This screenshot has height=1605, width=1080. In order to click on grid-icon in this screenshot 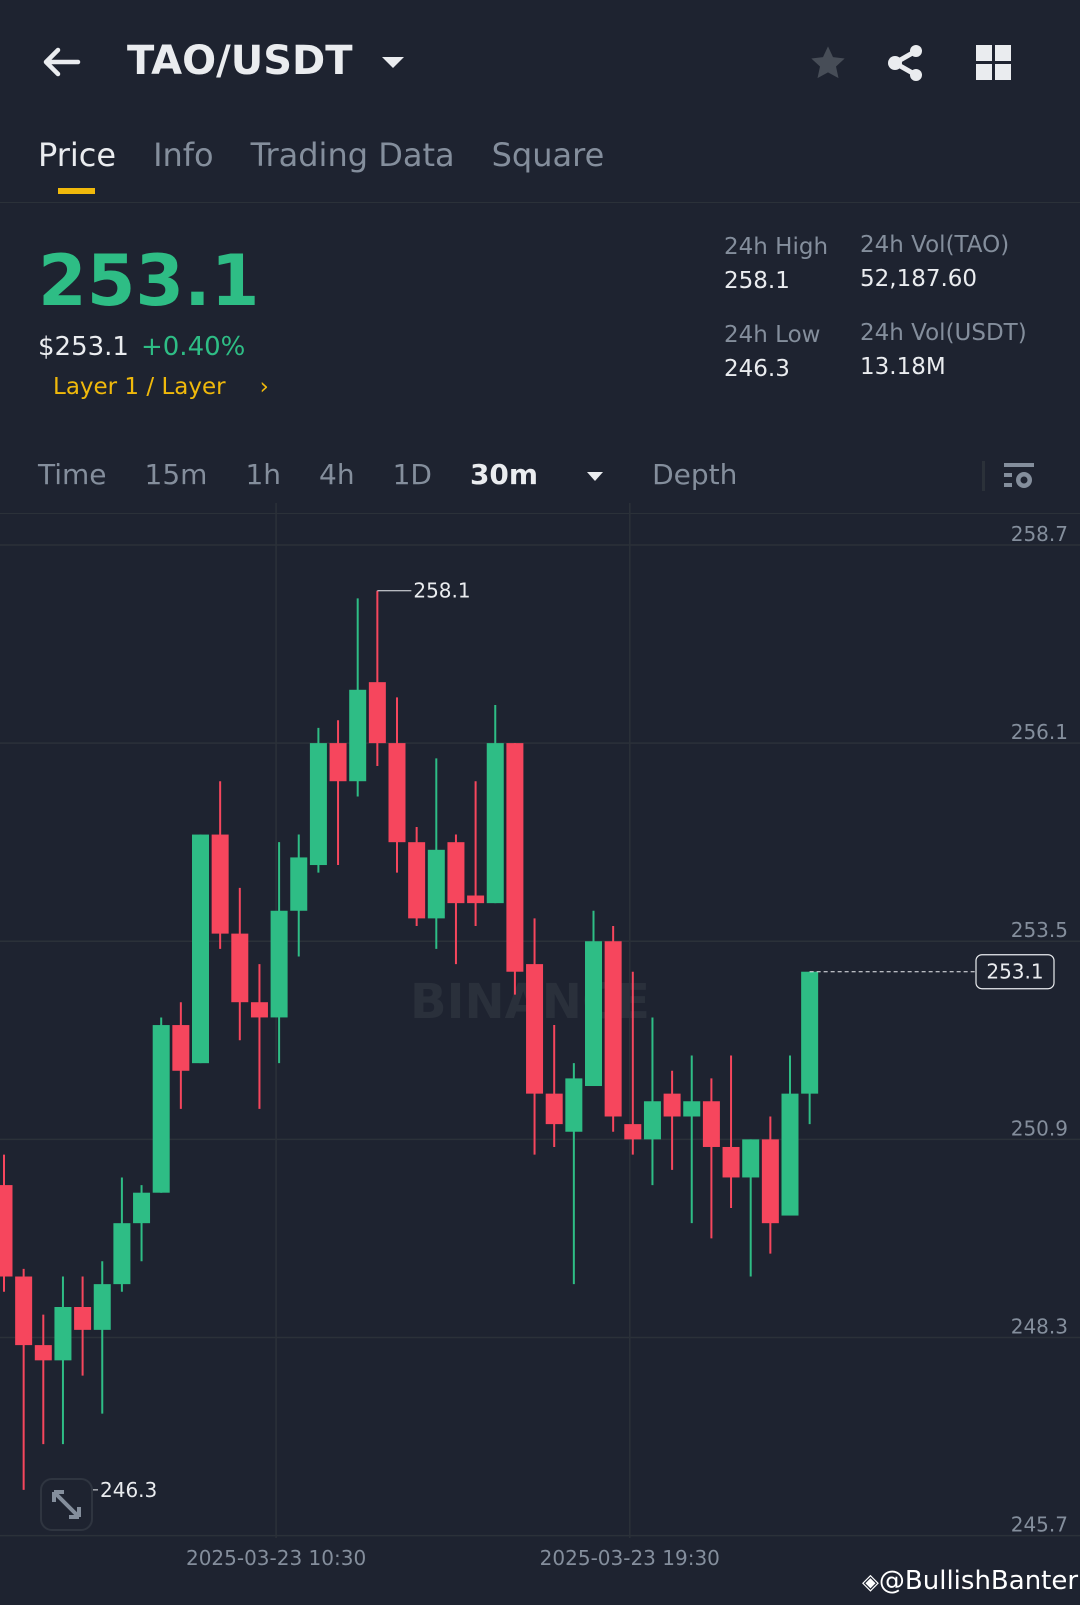, I will do `click(994, 63)`.